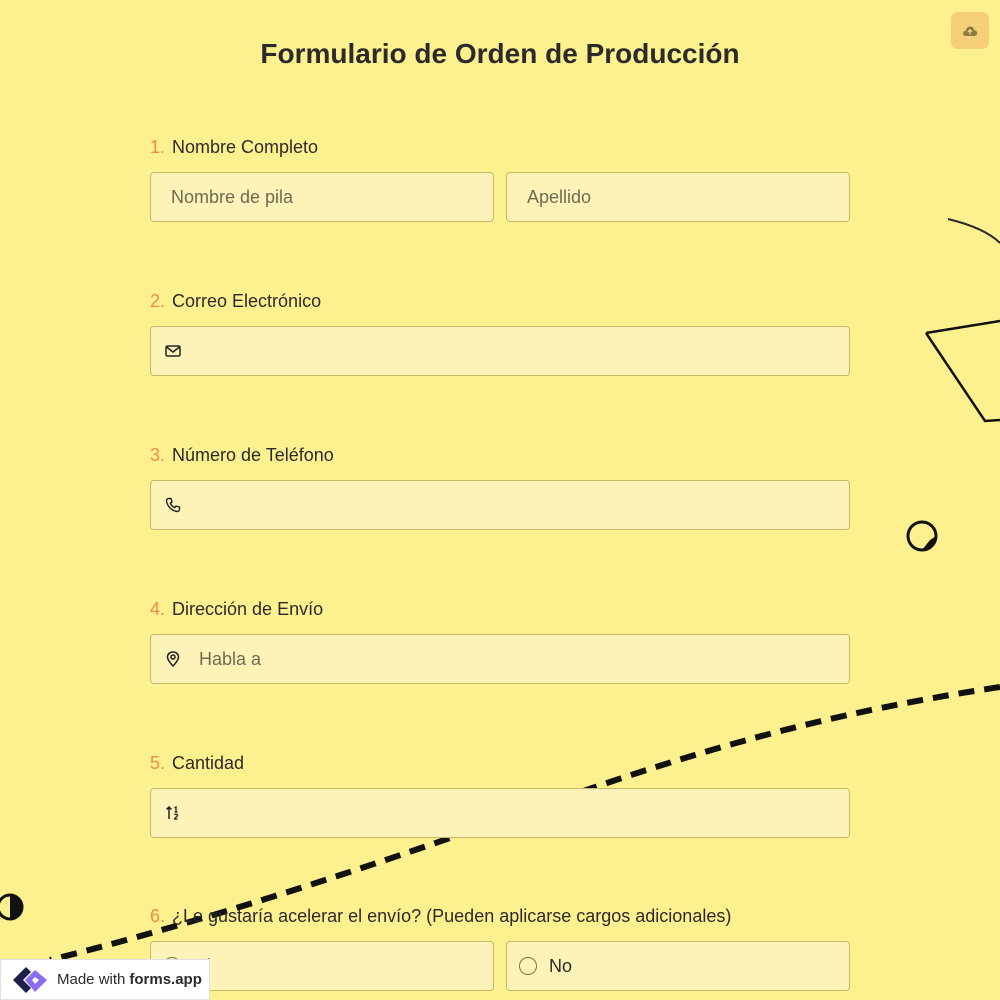  What do you see at coordinates (500, 505) in the screenshot?
I see `phone-field` at bounding box center [500, 505].